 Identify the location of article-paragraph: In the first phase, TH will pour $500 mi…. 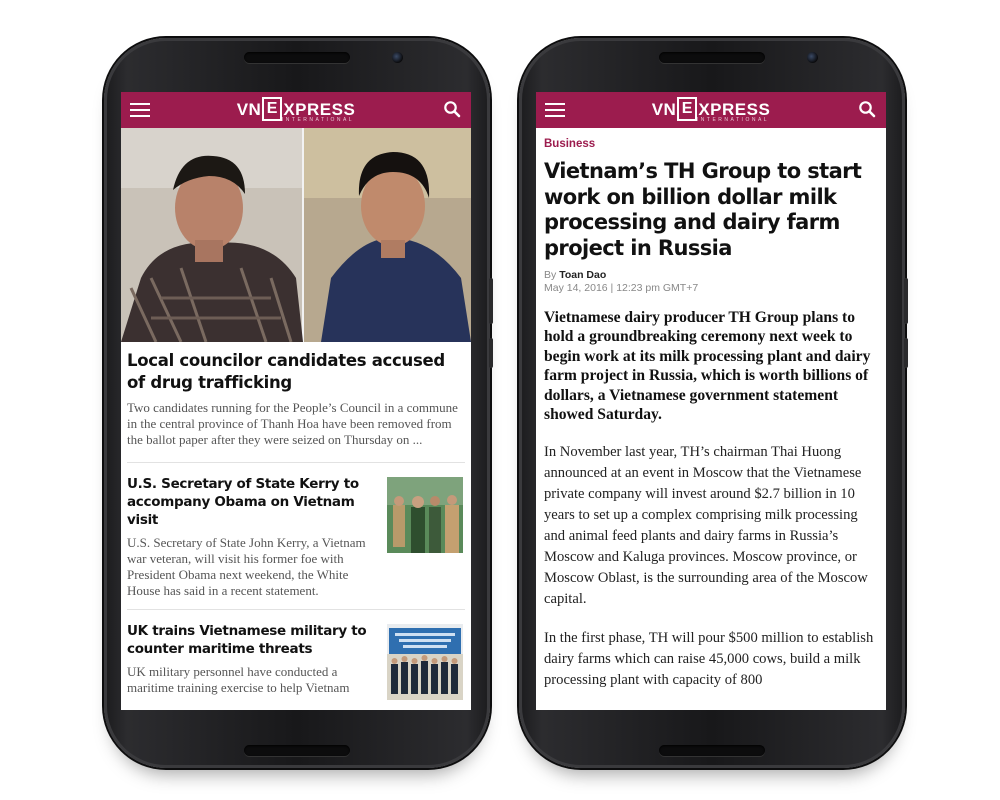
(709, 659).